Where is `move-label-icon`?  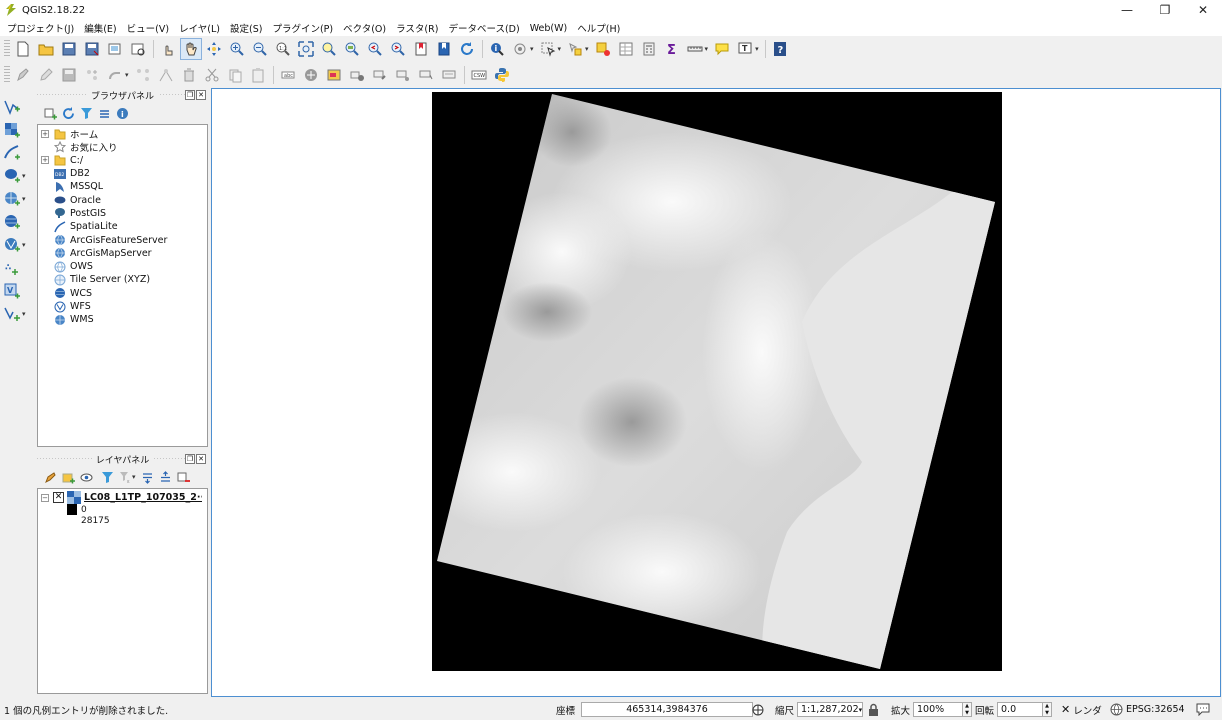 move-label-icon is located at coordinates (357, 75).